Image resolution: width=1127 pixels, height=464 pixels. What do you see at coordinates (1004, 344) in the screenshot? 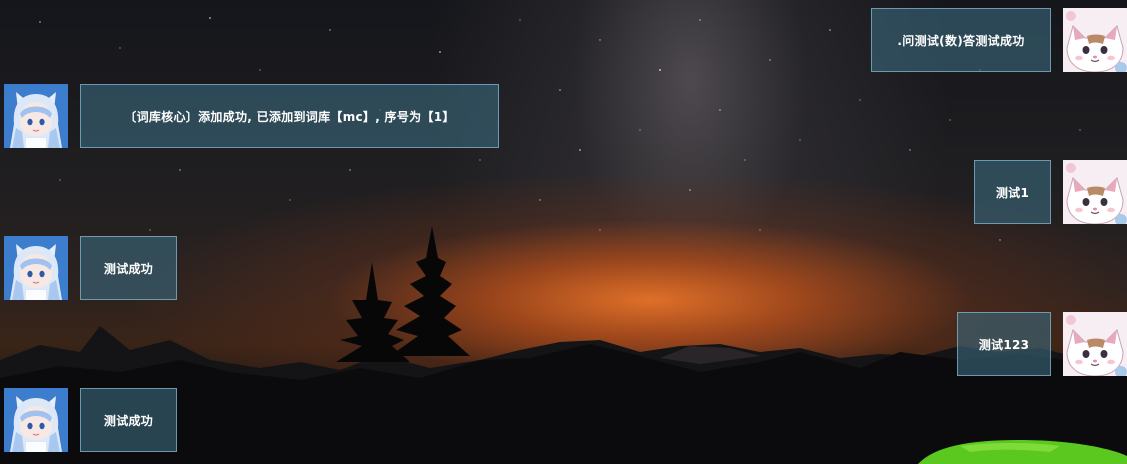
I see `message-bubble: 测试123` at bounding box center [1004, 344].